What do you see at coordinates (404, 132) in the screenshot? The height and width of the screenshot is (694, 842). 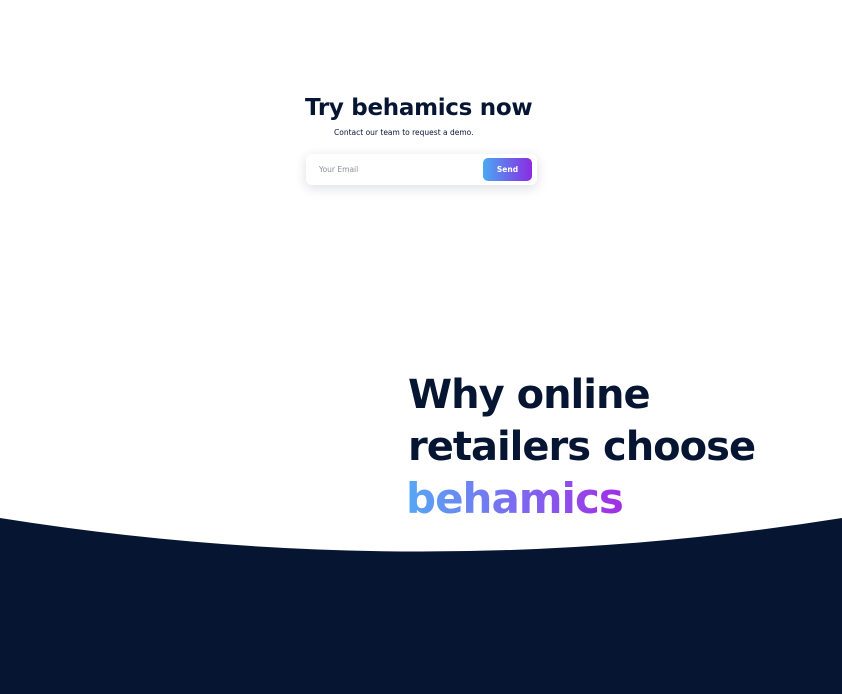 I see `demo-subtitle: Contact our team to request a demo.` at bounding box center [404, 132].